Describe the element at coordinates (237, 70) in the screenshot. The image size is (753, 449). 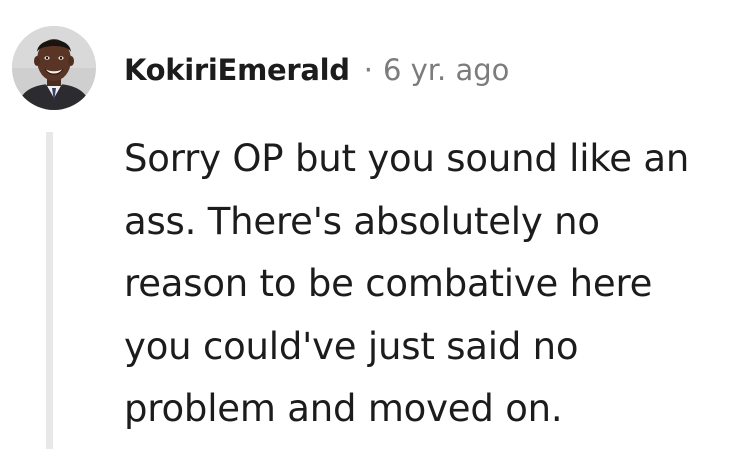
I see `username-link: KokiriEmerald` at that location.